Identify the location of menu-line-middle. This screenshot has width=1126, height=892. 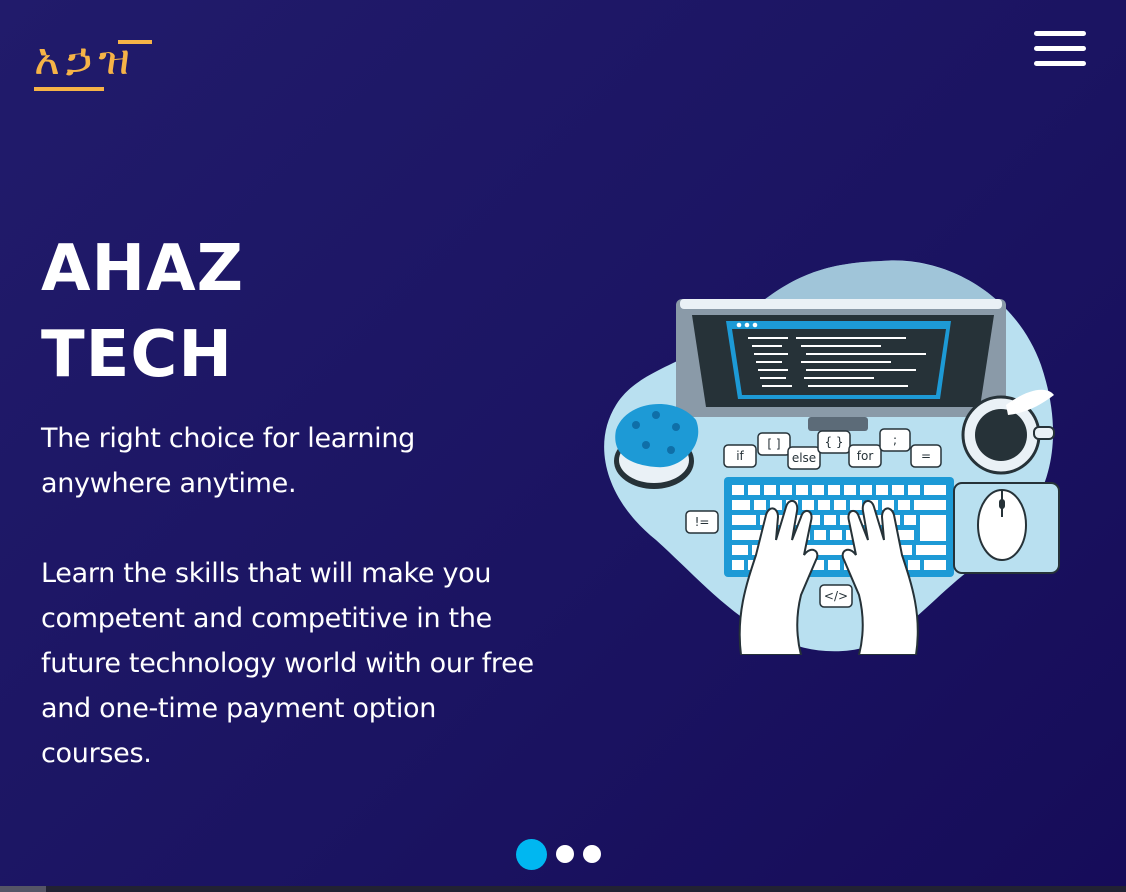
(1060, 48).